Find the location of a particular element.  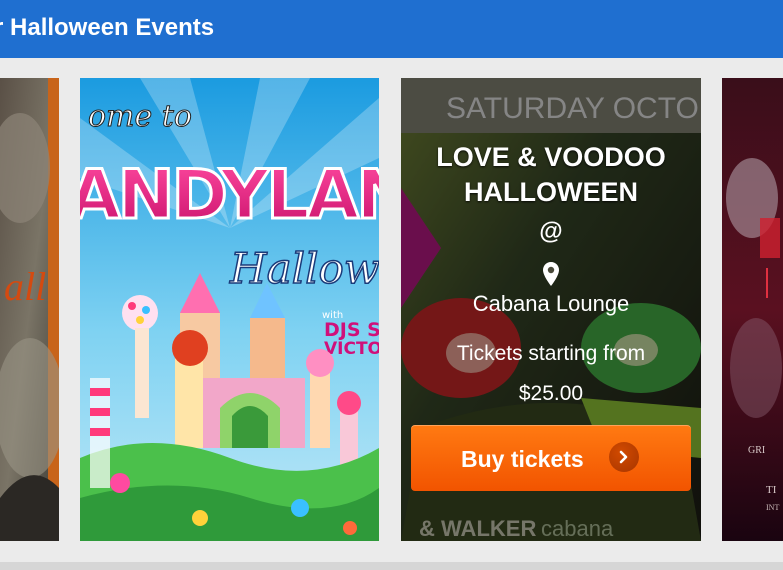

poster-text-c: INT is located at coordinates (772, 507).